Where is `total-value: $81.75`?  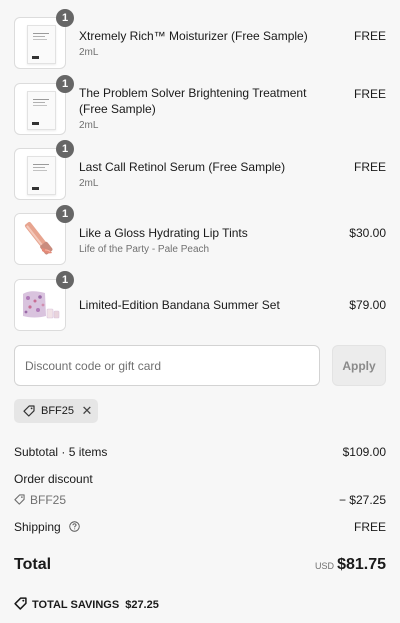
total-value: $81.75 is located at coordinates (361, 564).